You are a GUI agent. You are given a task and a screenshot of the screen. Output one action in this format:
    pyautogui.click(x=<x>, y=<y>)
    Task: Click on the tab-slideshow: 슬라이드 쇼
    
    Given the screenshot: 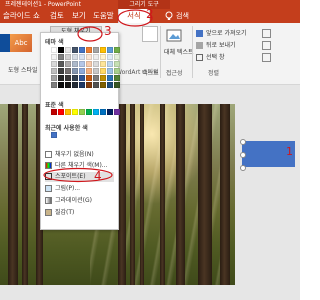 What is the action you would take?
    pyautogui.click(x=21, y=16)
    